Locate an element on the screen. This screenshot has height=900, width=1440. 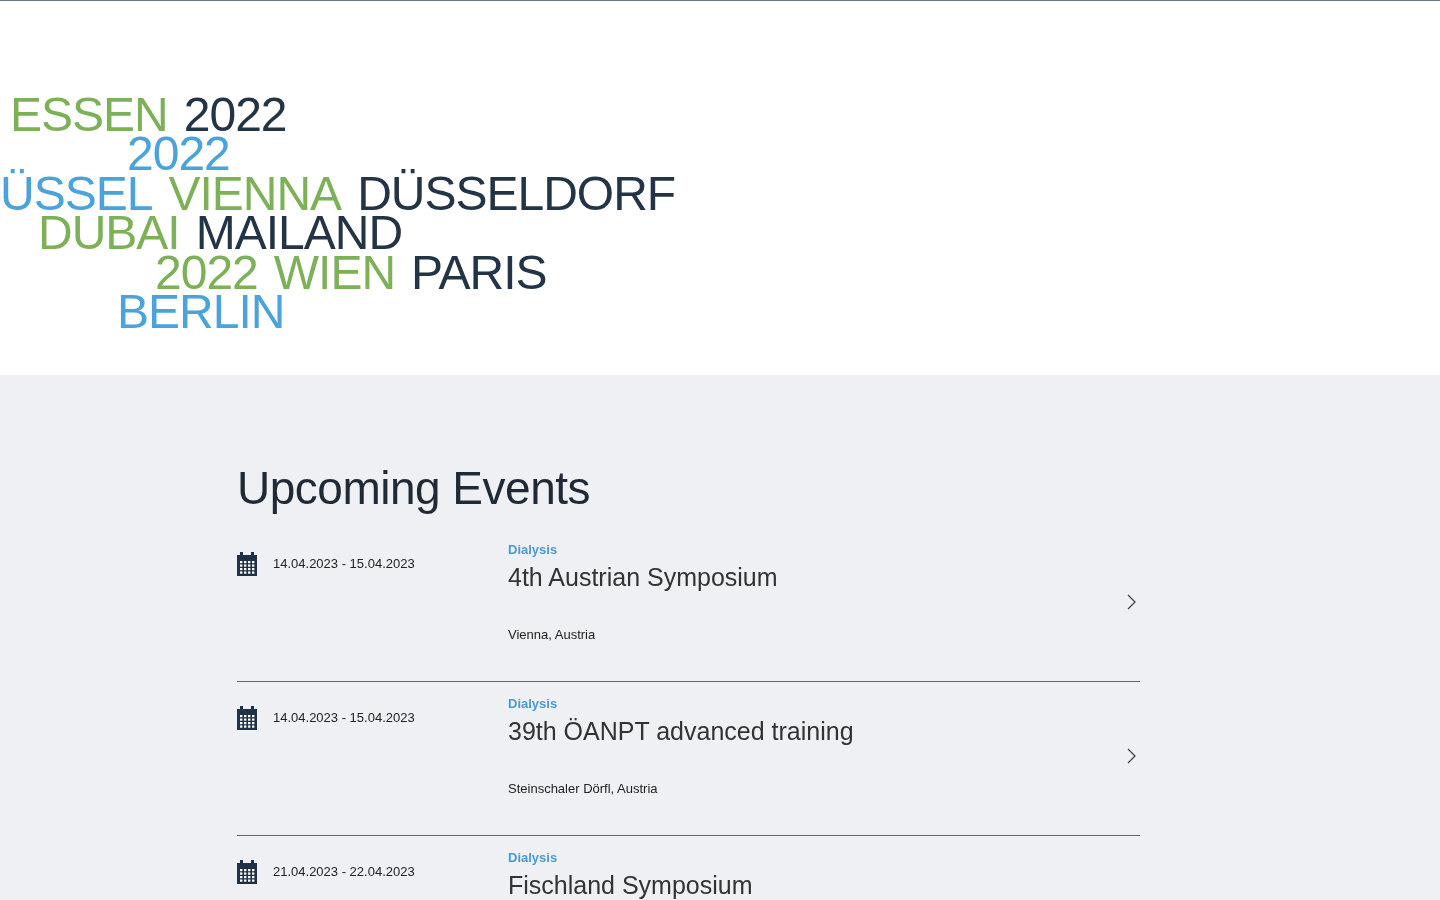
event-dates: 21.04.2023 - 22.04.2023 is located at coordinates (344, 871).